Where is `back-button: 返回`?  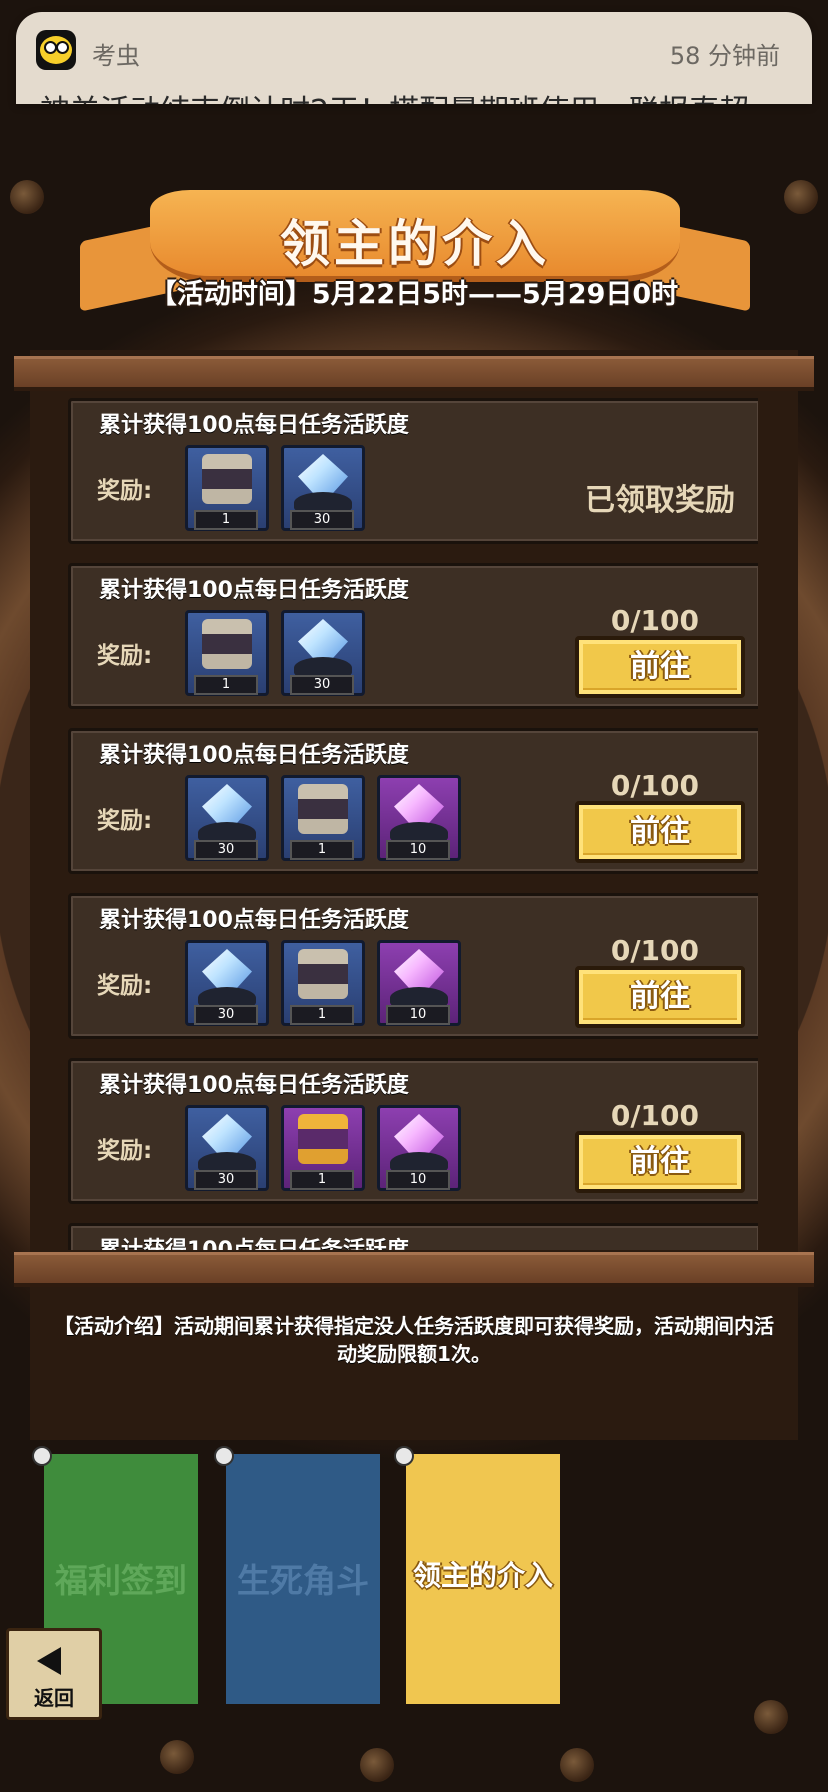 back-button: 返回 is located at coordinates (54, 1674).